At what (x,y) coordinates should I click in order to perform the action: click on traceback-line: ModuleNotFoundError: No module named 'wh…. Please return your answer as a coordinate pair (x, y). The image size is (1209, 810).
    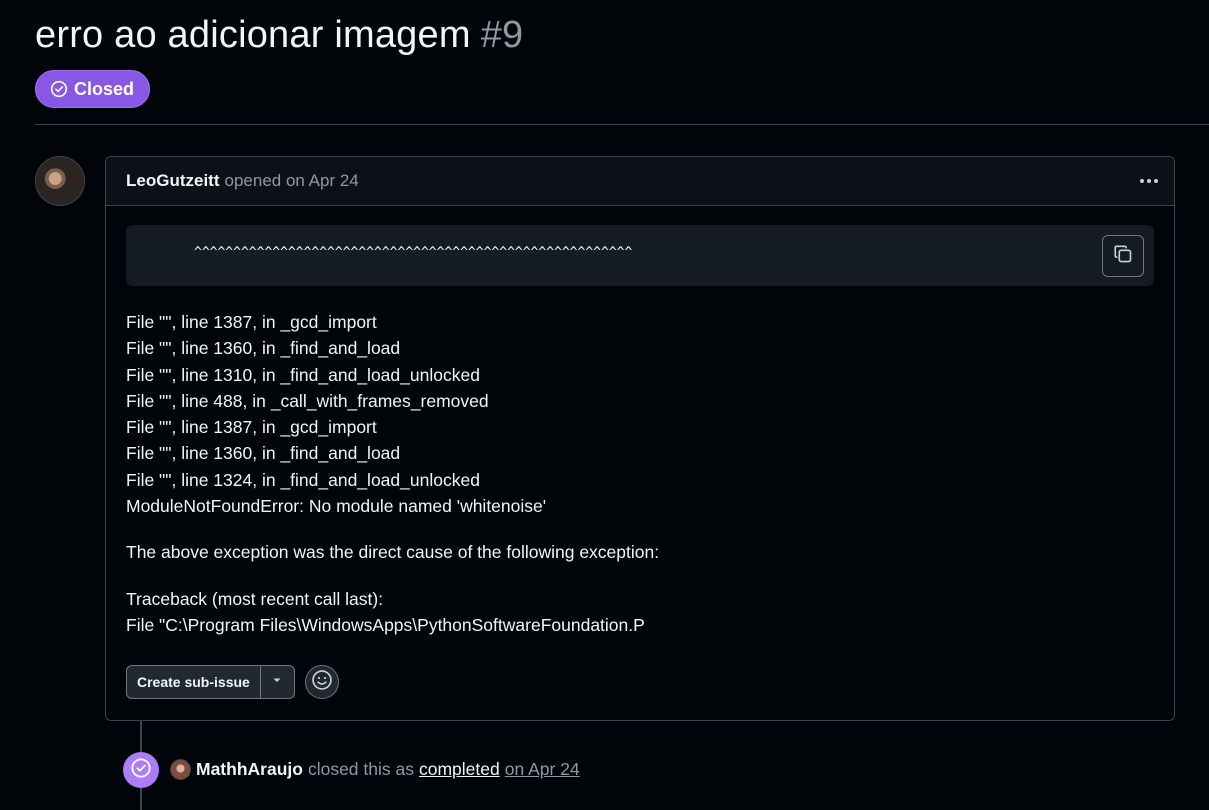
    Looking at the image, I should click on (336, 506).